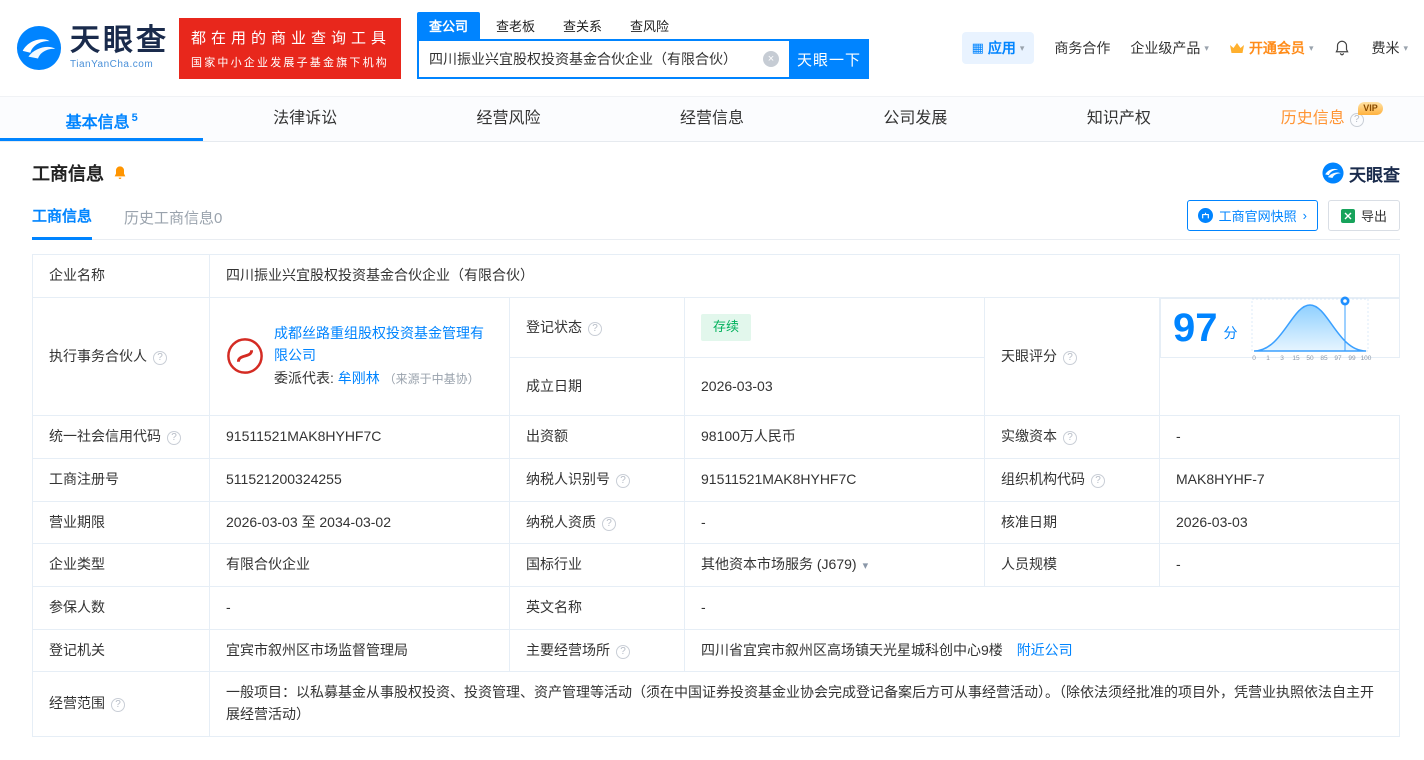 This screenshot has width=1424, height=760. I want to click on score-value: 97 分 0 1 3 15 50 85 97 99 100, so click(1280, 329).